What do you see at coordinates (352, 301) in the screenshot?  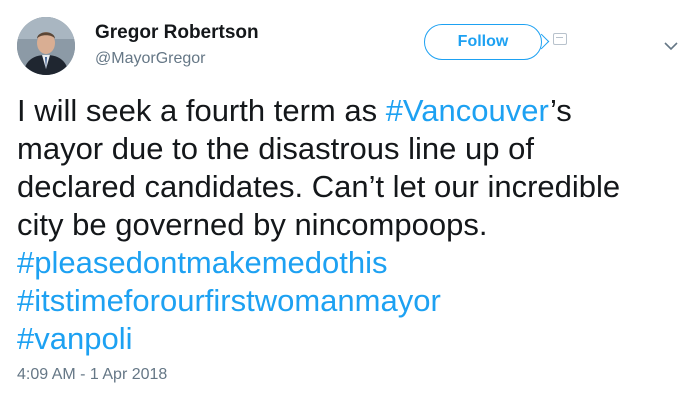 I see `hashtag-link: #itstimeforourfirstwomanmayor` at bounding box center [352, 301].